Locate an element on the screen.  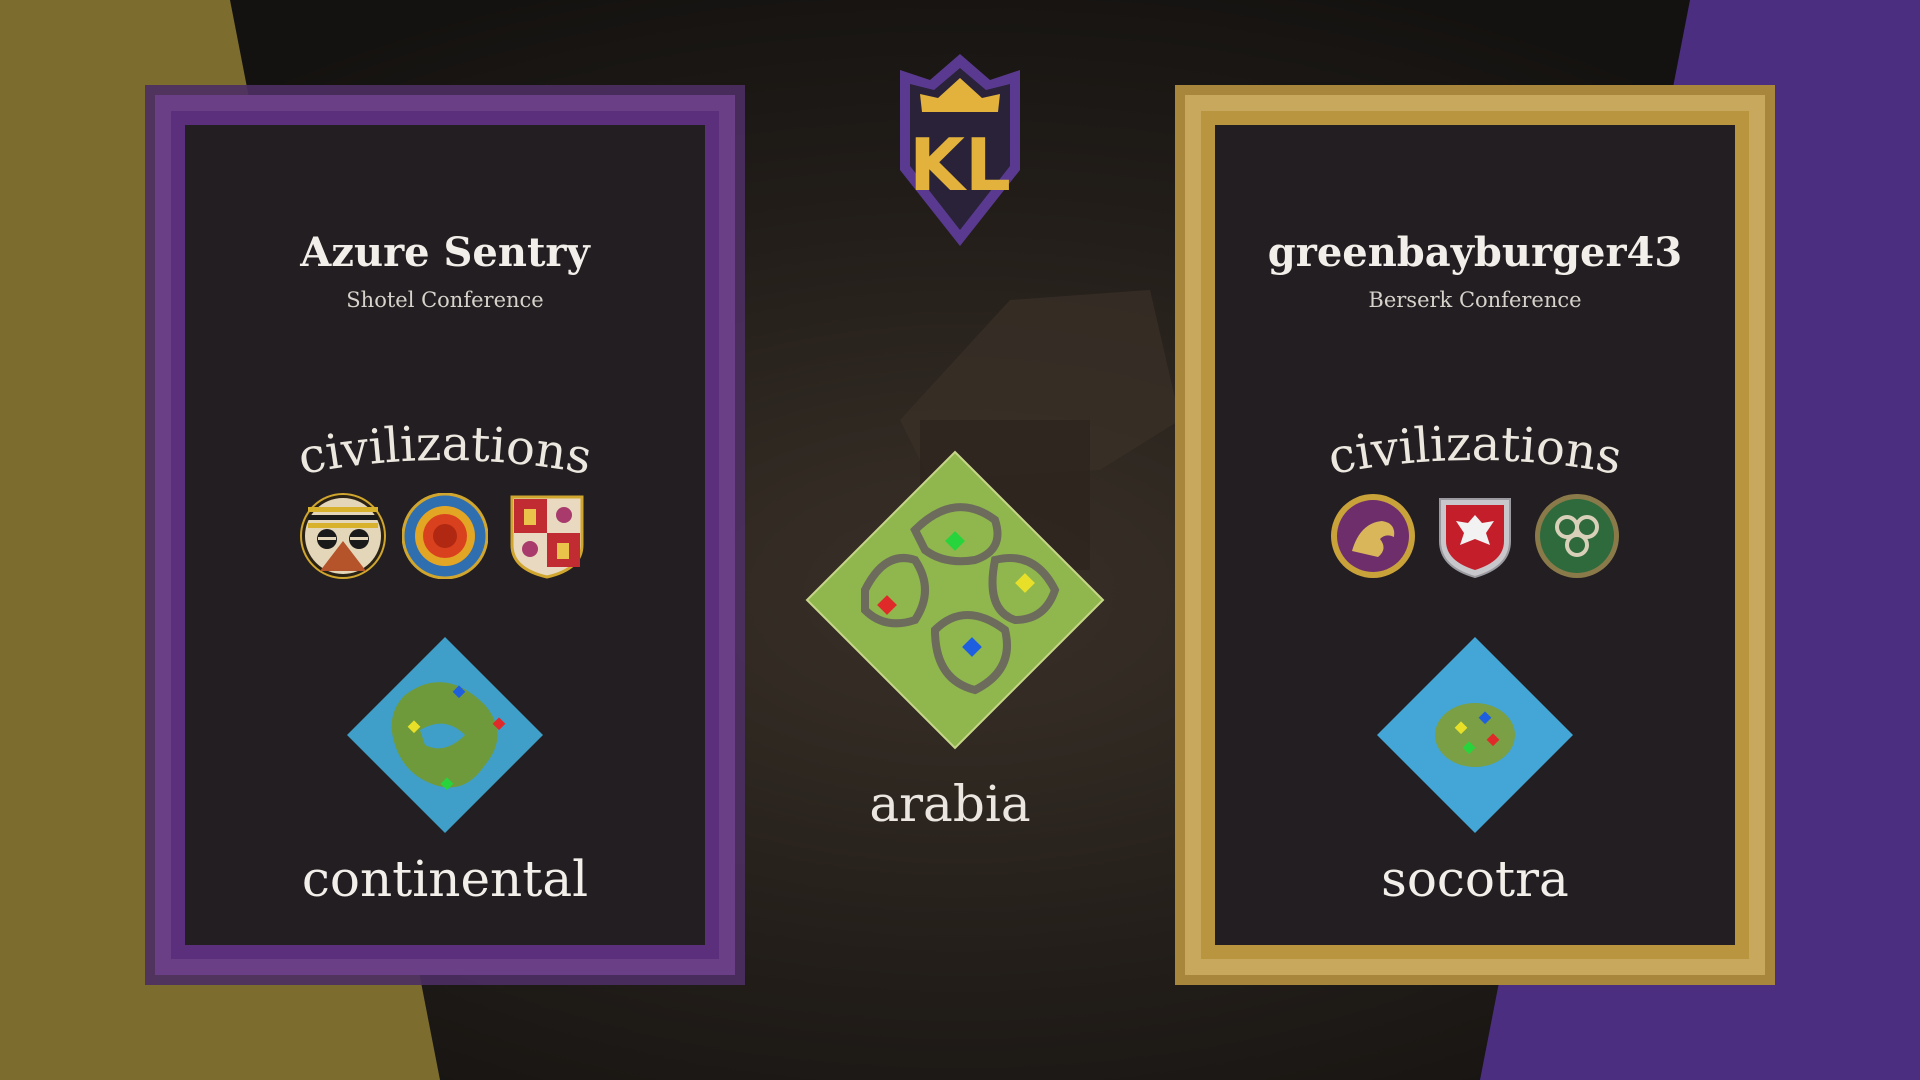
persians-icon is located at coordinates (1373, 536).